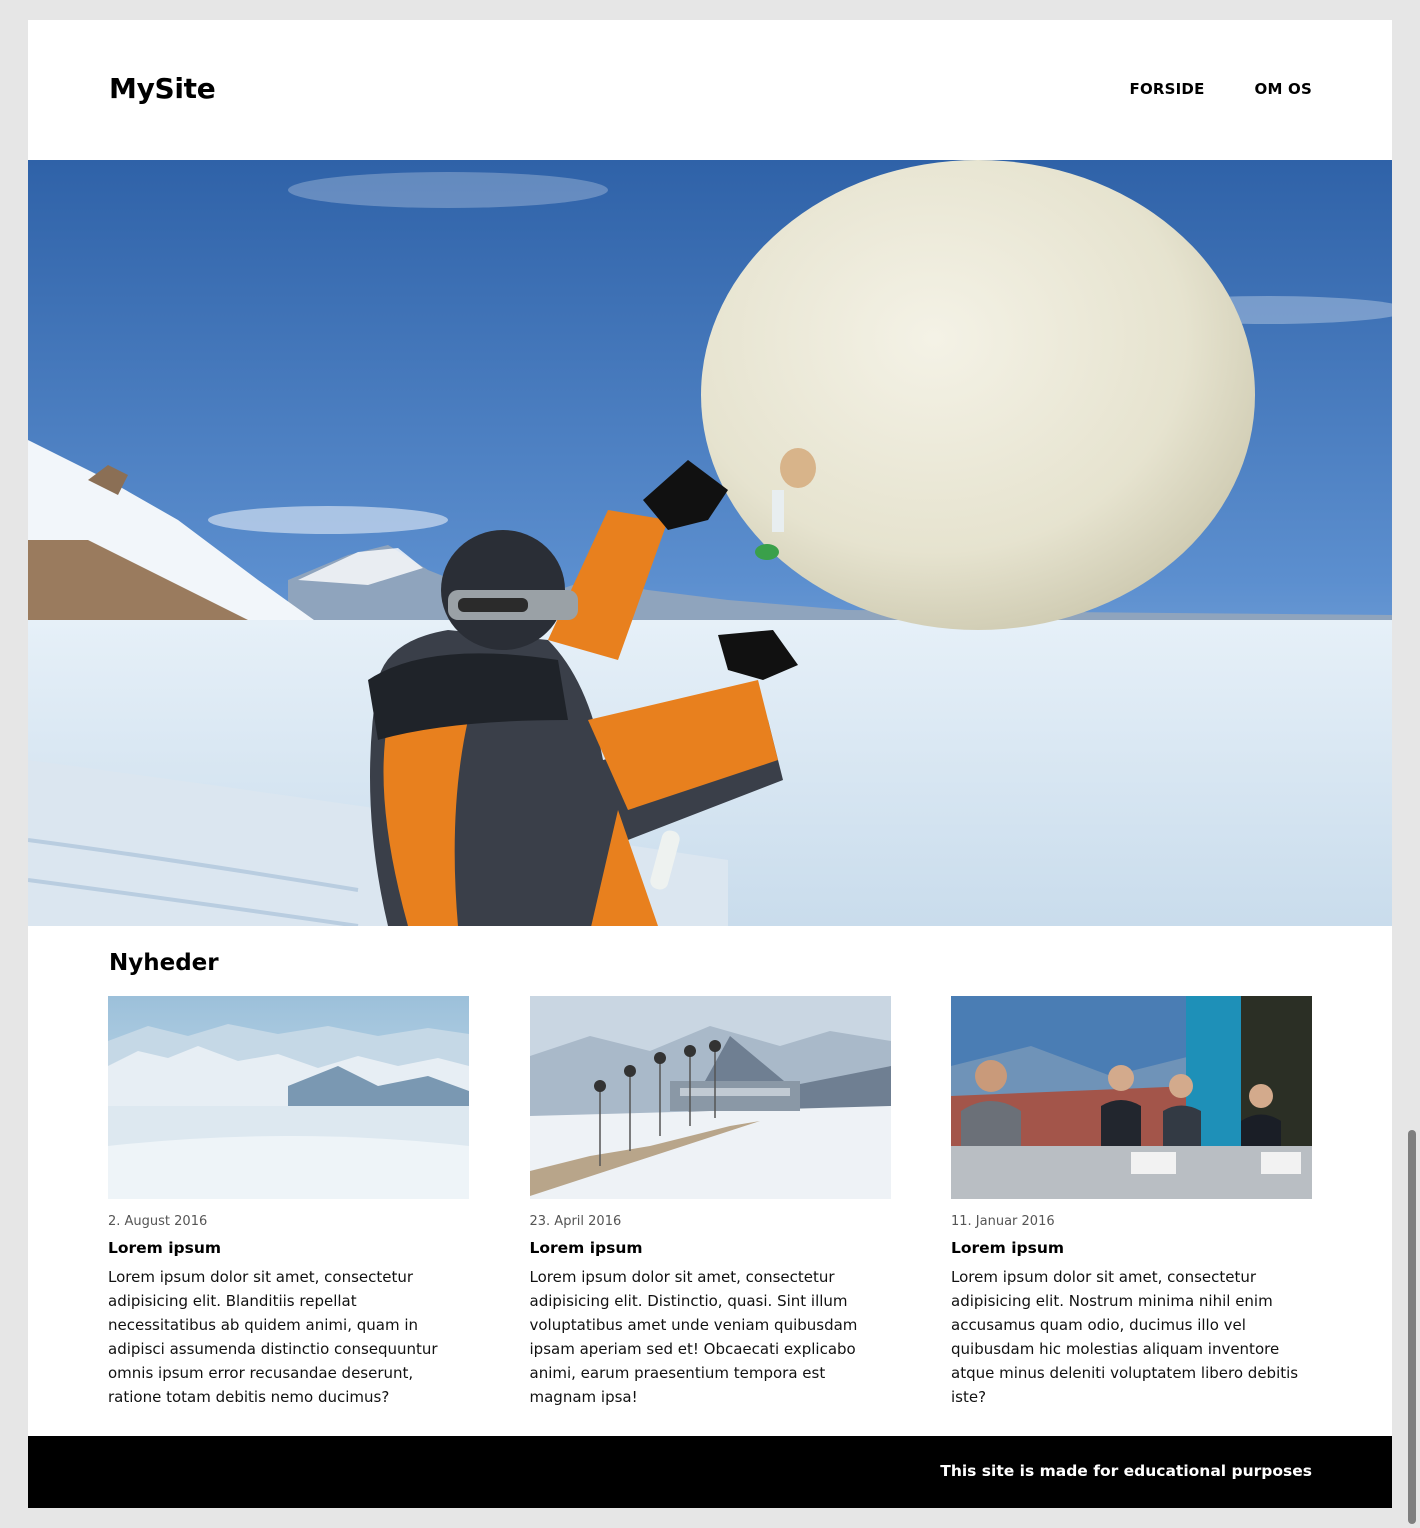 Image resolution: width=1420 pixels, height=1528 pixels. What do you see at coordinates (1131, 1097) in the screenshot?
I see `news-card-image-conference` at bounding box center [1131, 1097].